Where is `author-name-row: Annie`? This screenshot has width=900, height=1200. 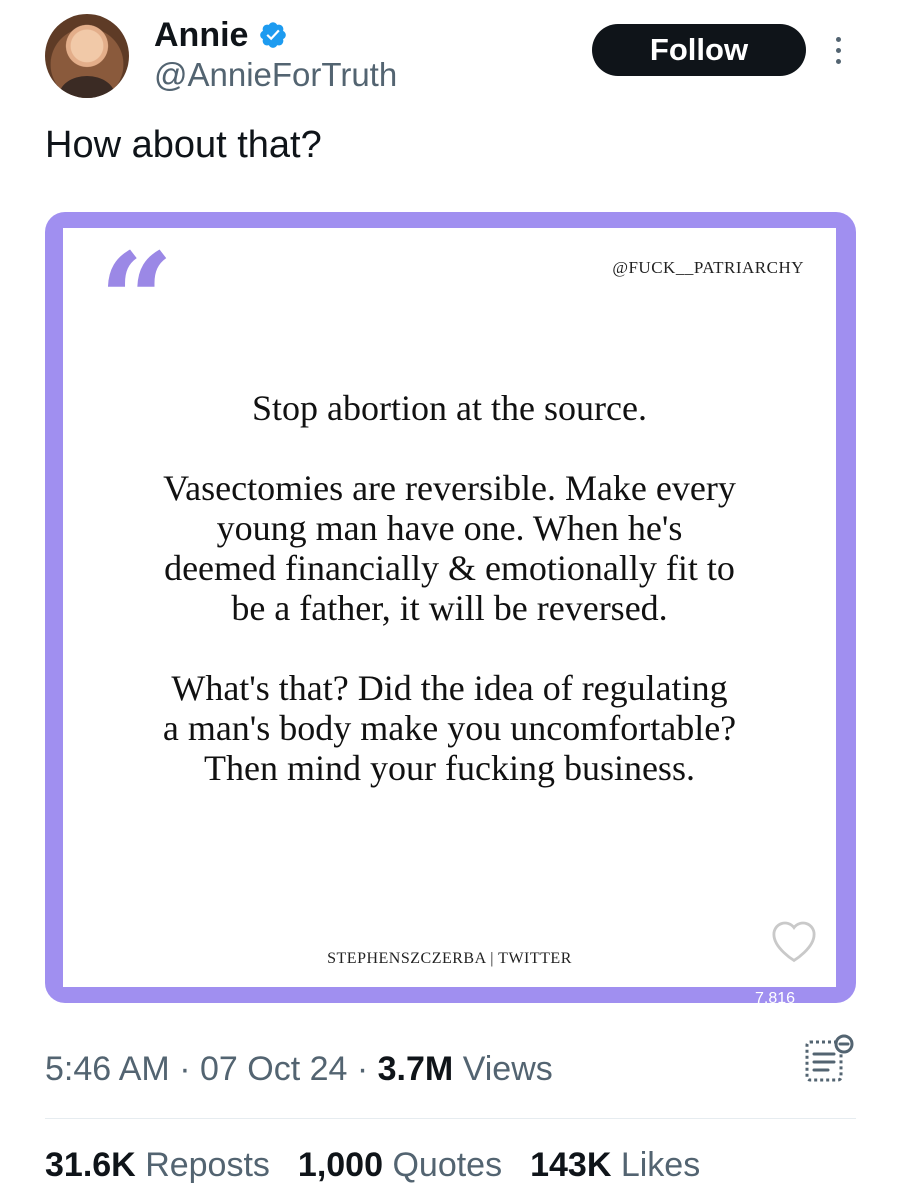
author-name-row: Annie is located at coordinates (221, 35).